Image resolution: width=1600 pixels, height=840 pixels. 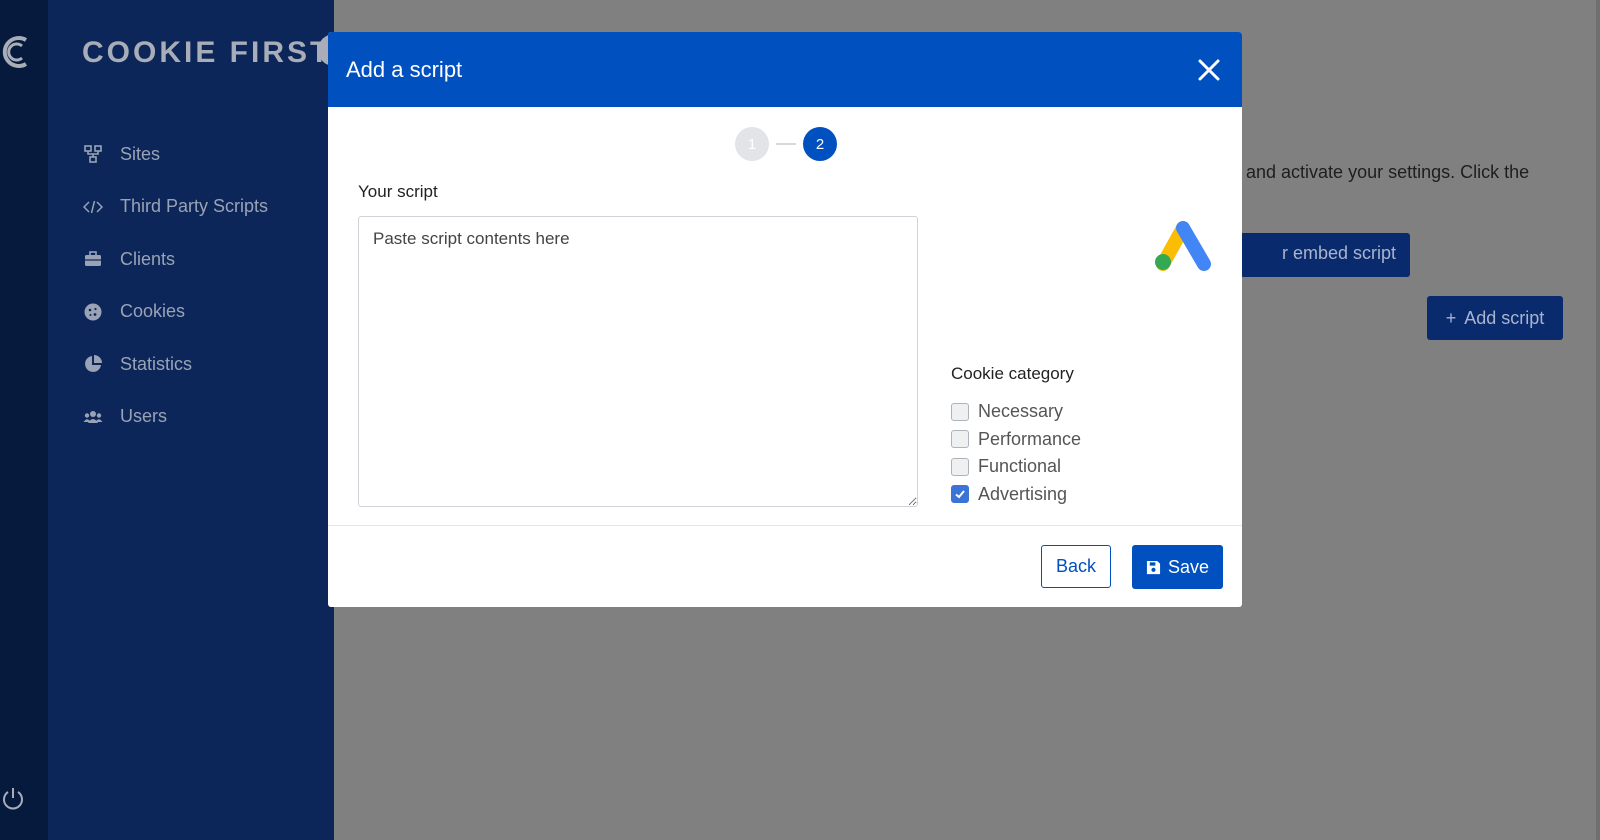 I want to click on step-2: 2, so click(x=820, y=144).